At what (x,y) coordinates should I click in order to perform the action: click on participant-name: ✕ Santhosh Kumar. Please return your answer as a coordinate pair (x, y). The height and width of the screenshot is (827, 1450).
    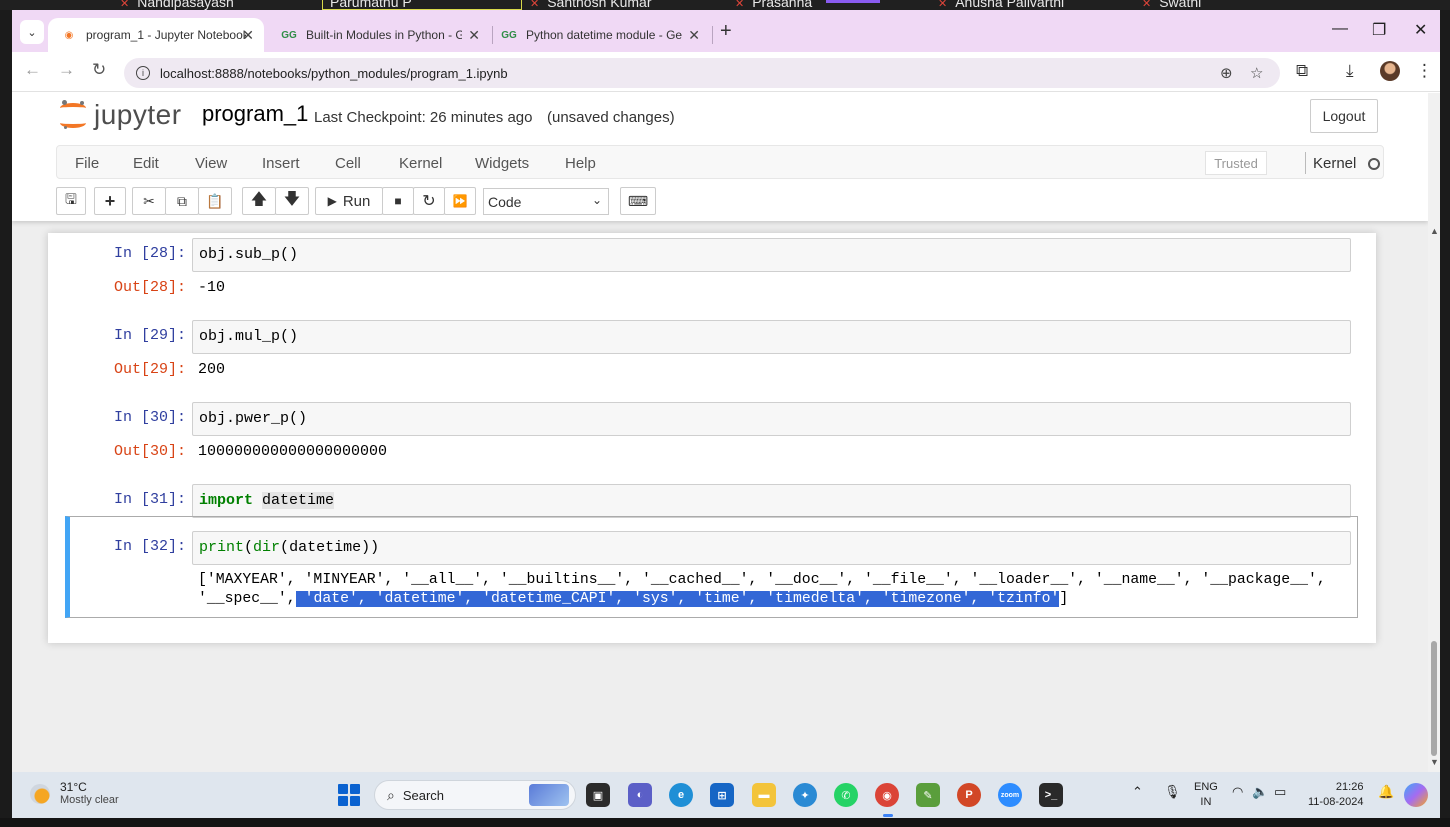
    Looking at the image, I should click on (591, 5).